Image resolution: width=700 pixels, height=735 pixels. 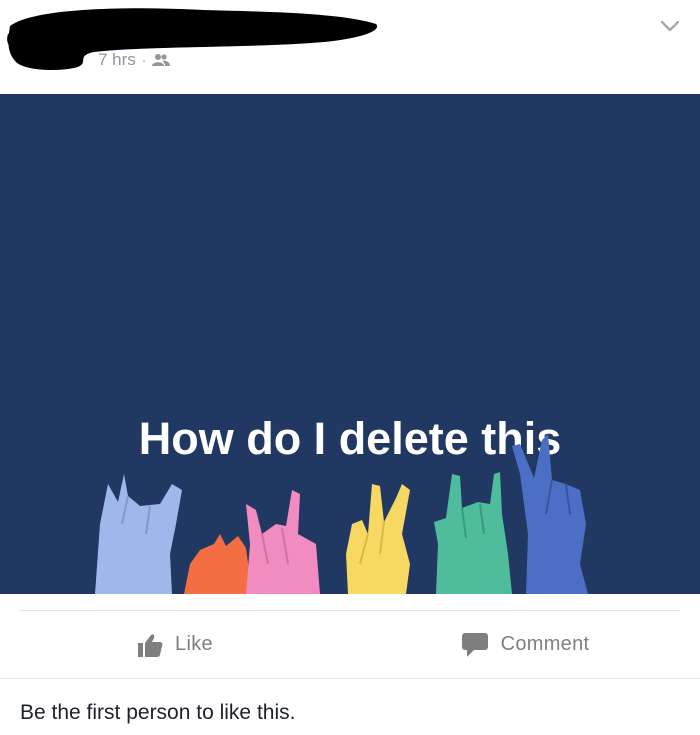 What do you see at coordinates (161, 60) in the screenshot?
I see `friends-icon` at bounding box center [161, 60].